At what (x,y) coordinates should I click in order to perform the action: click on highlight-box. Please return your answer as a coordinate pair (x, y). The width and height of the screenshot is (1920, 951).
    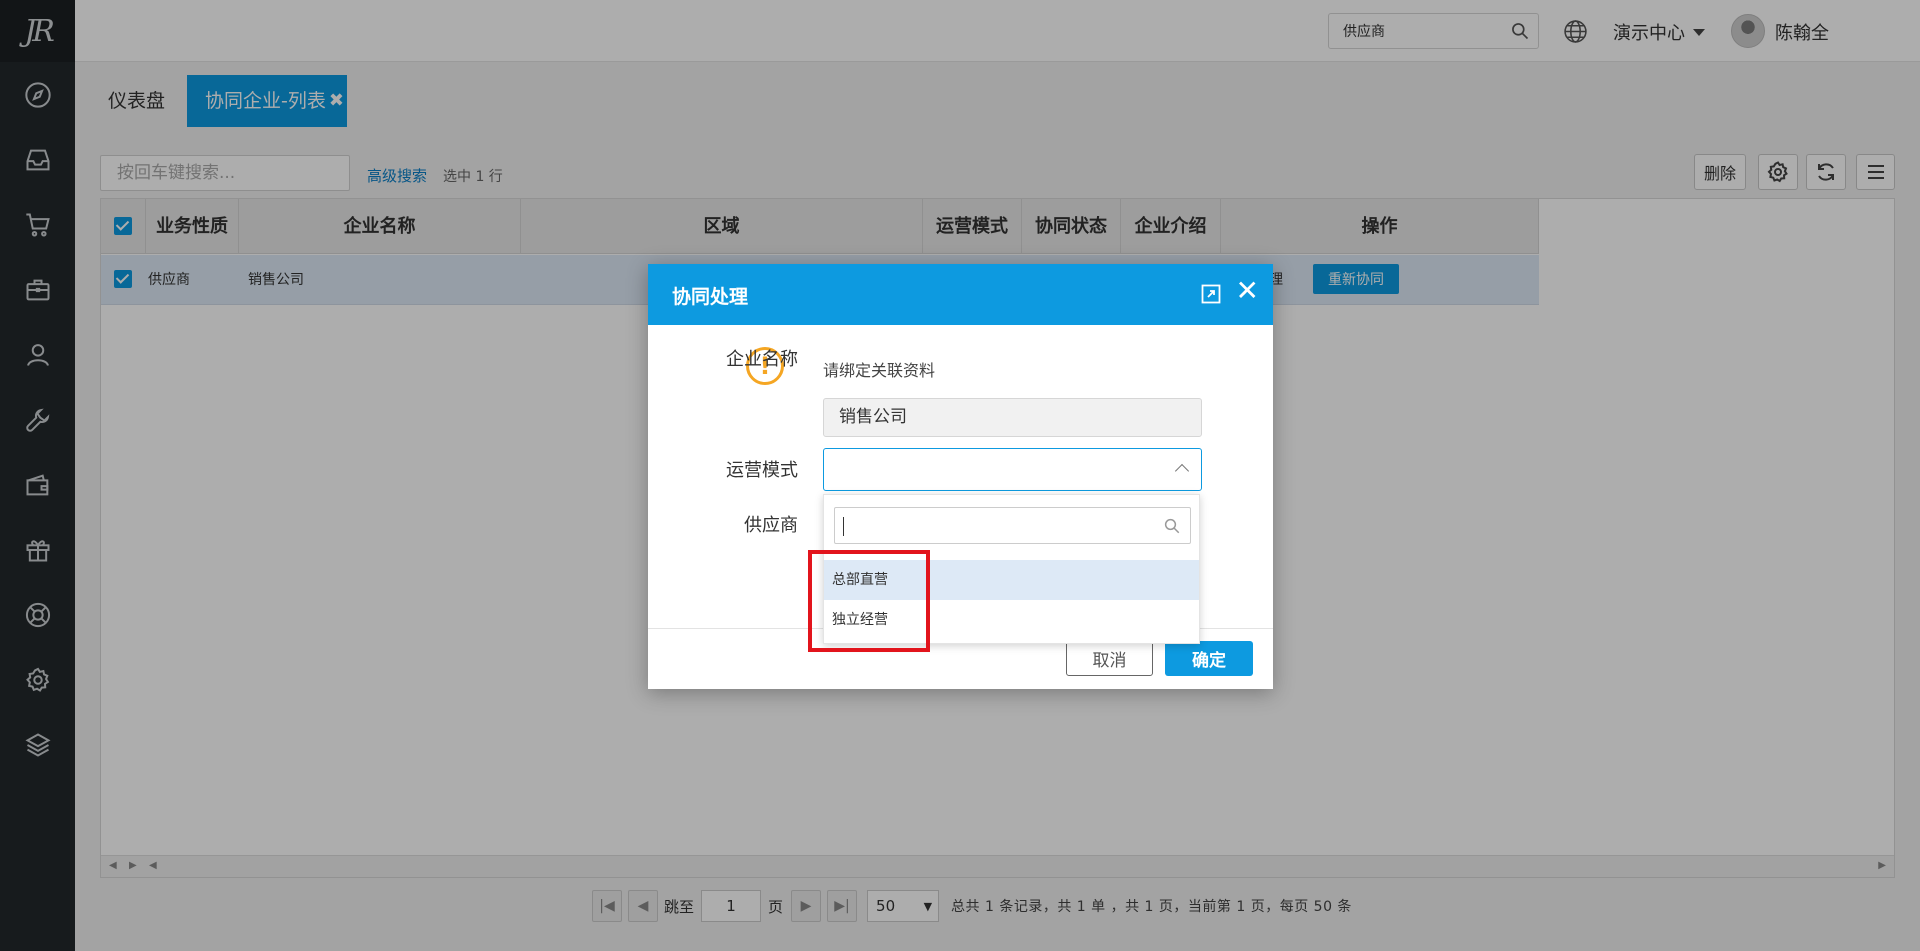
    Looking at the image, I should click on (869, 601).